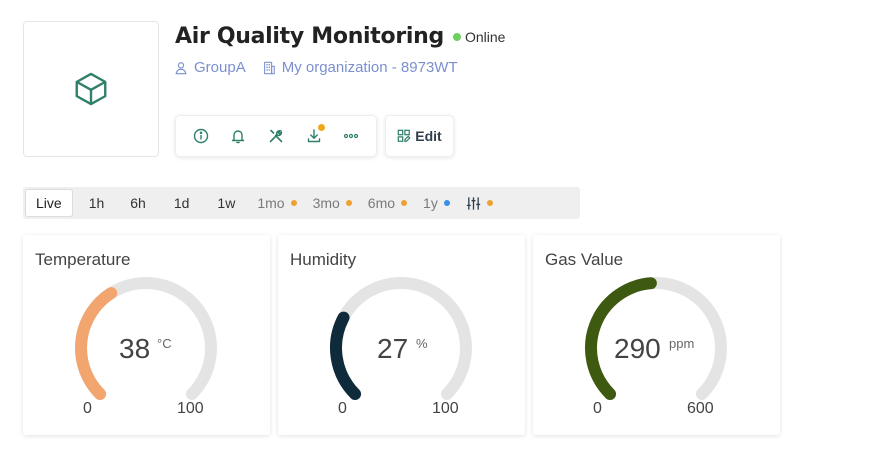  I want to click on group-link: GroupA, so click(210, 67).